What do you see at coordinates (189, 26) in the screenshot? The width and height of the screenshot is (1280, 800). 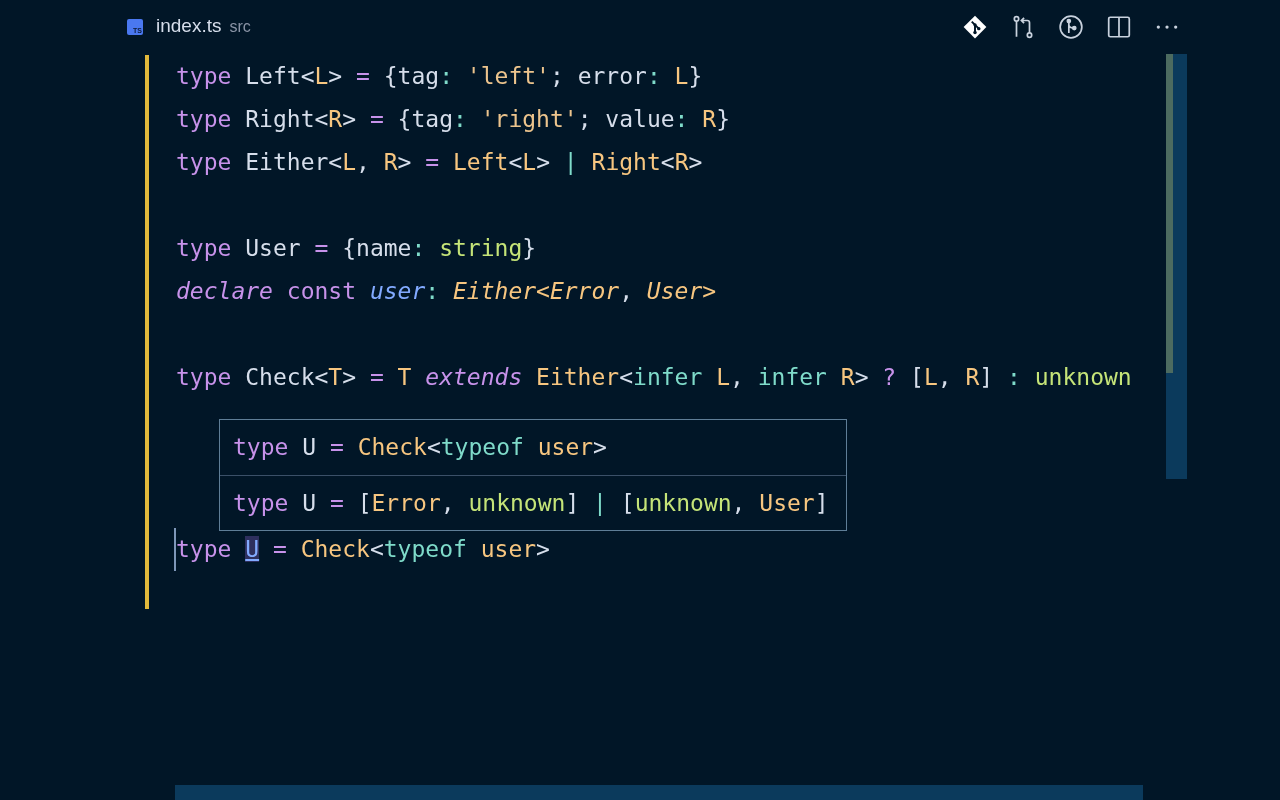 I see `file-name: index.ts` at bounding box center [189, 26].